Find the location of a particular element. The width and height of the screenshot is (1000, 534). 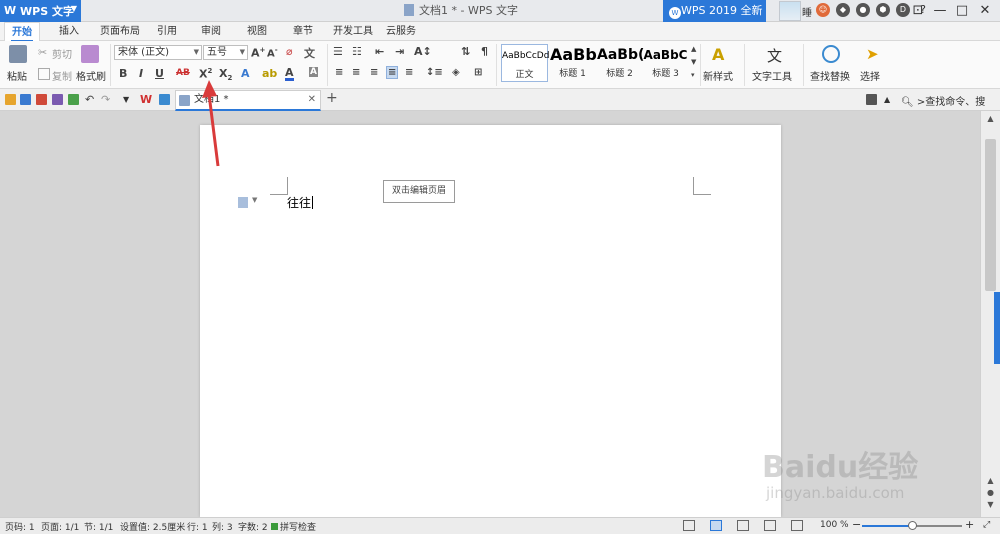

print-preview-icon is located at coordinates (73, 99).